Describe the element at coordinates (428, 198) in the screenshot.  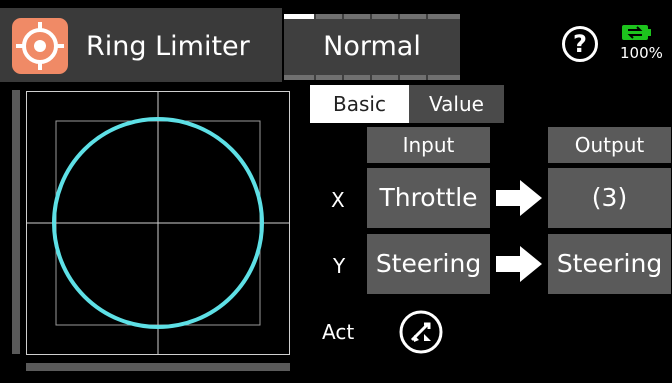
I see `x-input-selector: Throttle` at that location.